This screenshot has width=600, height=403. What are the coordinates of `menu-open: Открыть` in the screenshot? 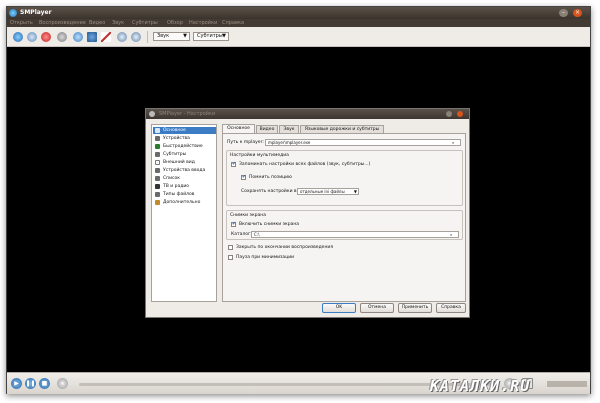 It's located at (21, 23).